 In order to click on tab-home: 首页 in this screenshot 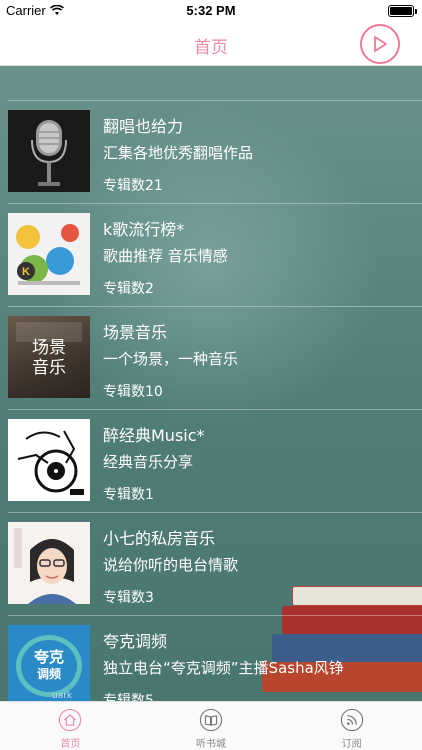, I will do `click(70, 726)`.